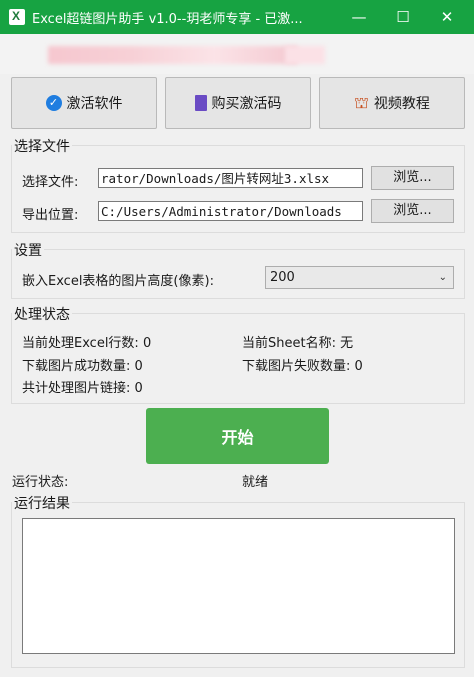 The image size is (474, 677). What do you see at coordinates (442, 277) in the screenshot?
I see `chevron-down-icon: ⌄` at bounding box center [442, 277].